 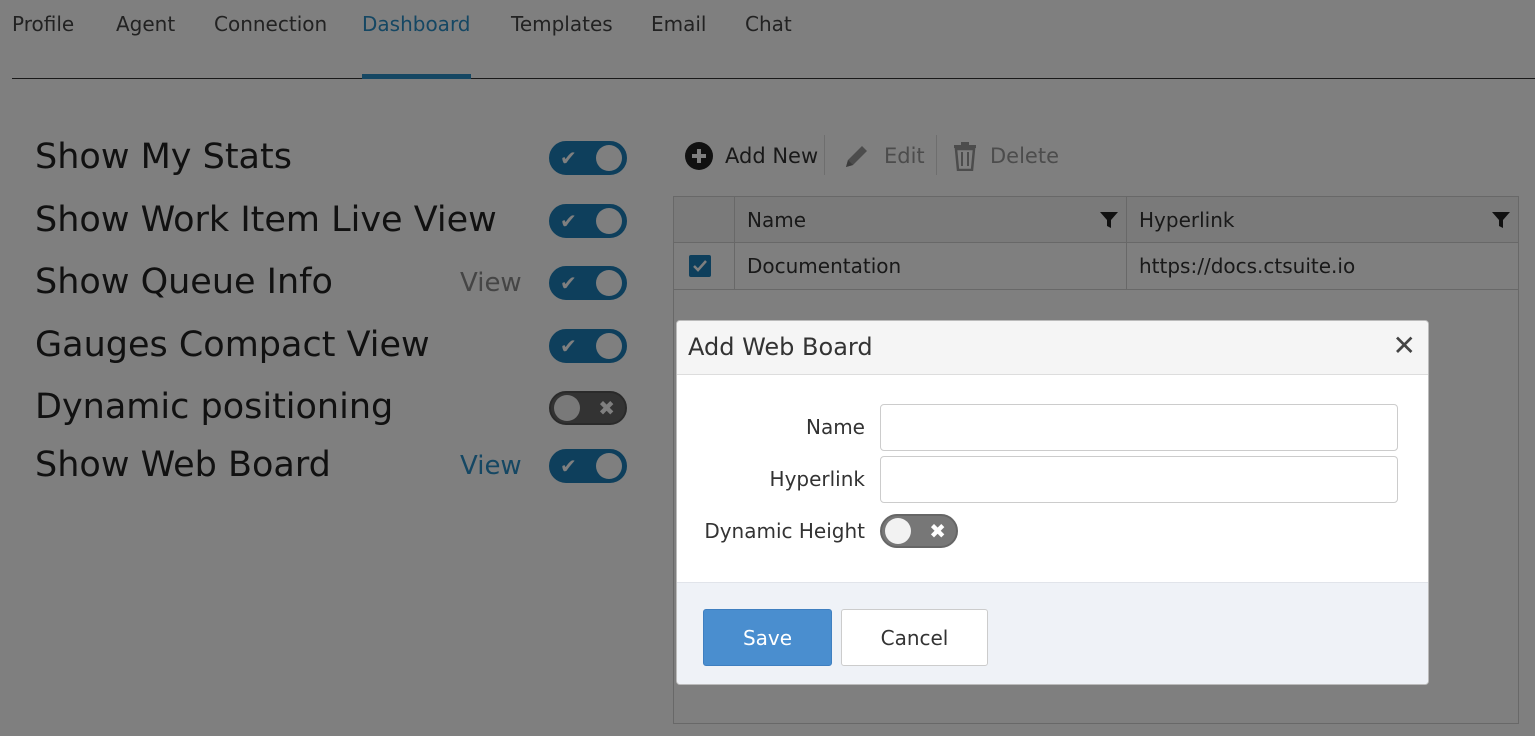 What do you see at coordinates (1139, 427) in the screenshot?
I see `name-input` at bounding box center [1139, 427].